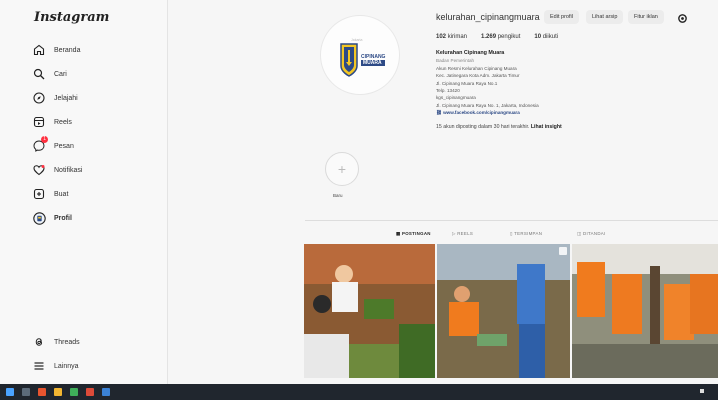 The image size is (718, 400). What do you see at coordinates (63, 218) in the screenshot?
I see `sidebar-item-label: Profil` at bounding box center [63, 218].